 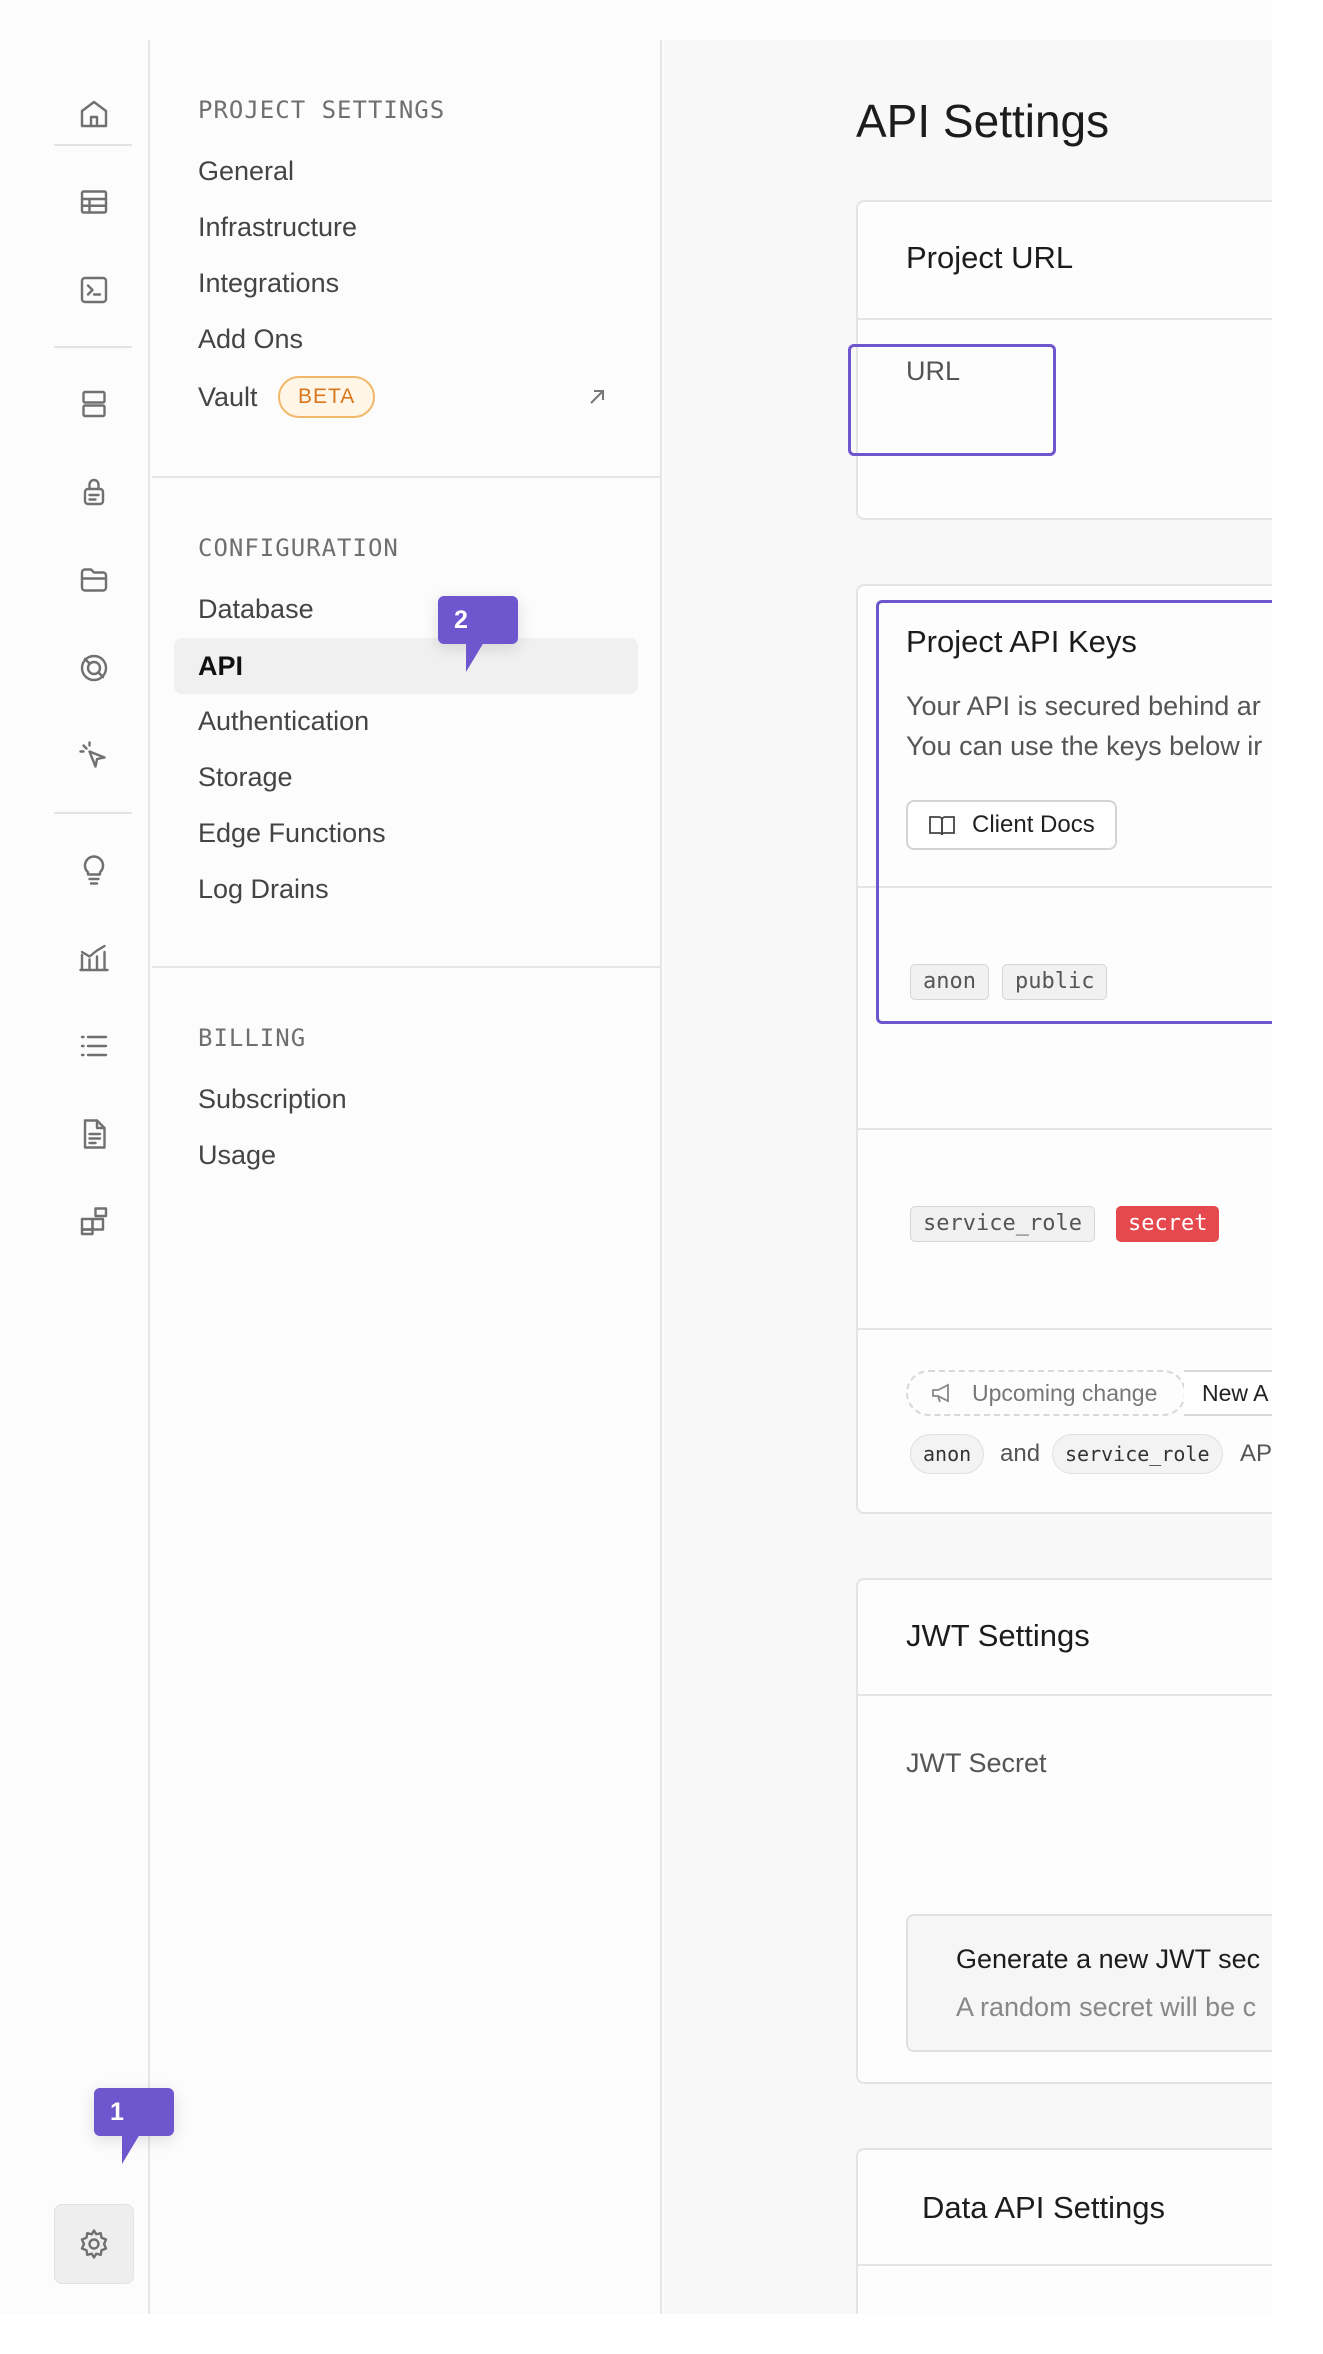 What do you see at coordinates (94, 492) in the screenshot?
I see `auth-icon` at bounding box center [94, 492].